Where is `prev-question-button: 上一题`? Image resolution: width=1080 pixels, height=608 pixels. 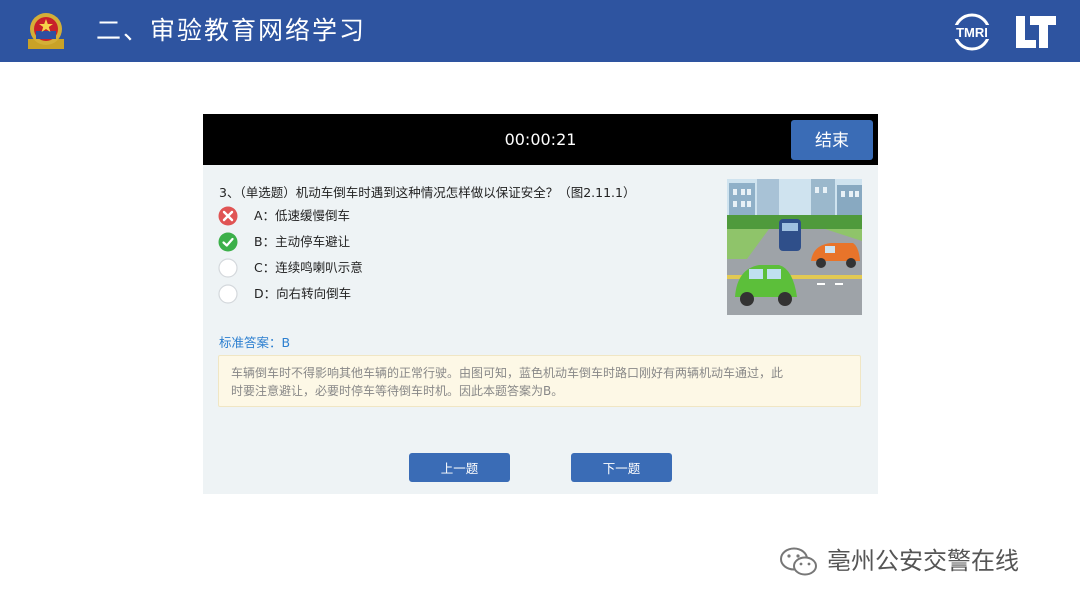 prev-question-button: 上一题 is located at coordinates (459, 467).